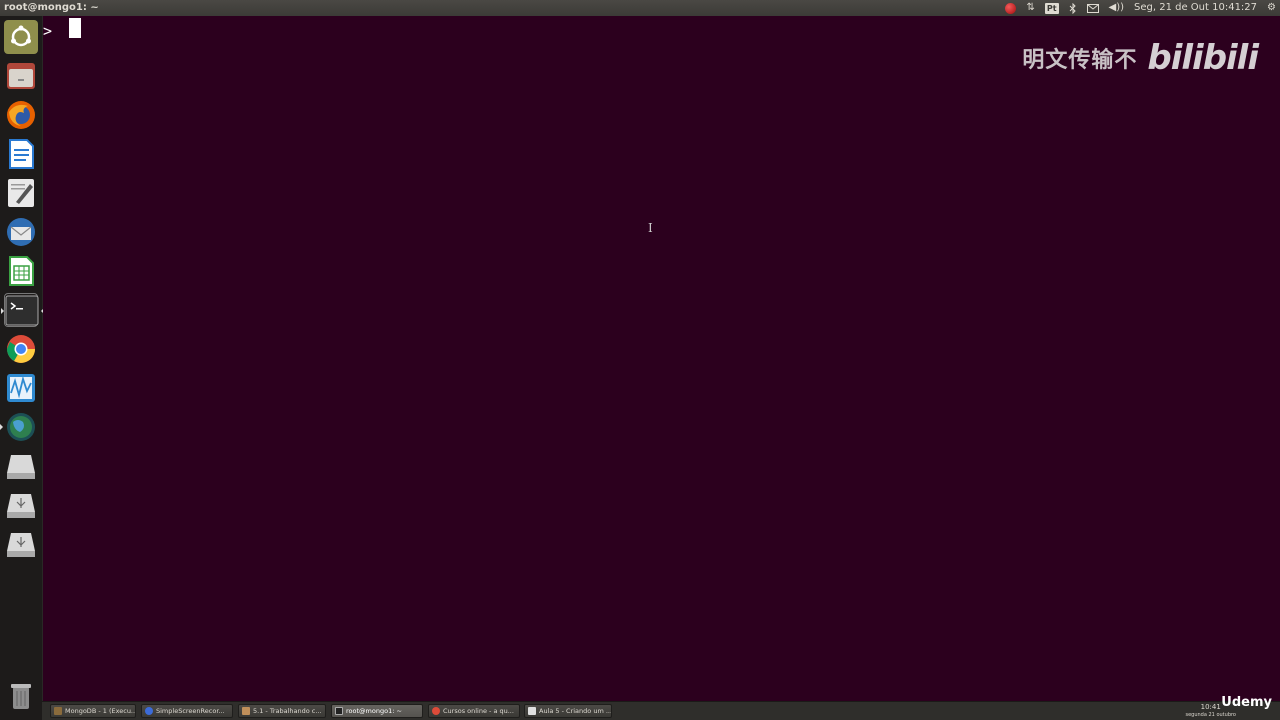  Describe the element at coordinates (21, 37) in the screenshot. I see `ubuntu-home-icon` at that location.